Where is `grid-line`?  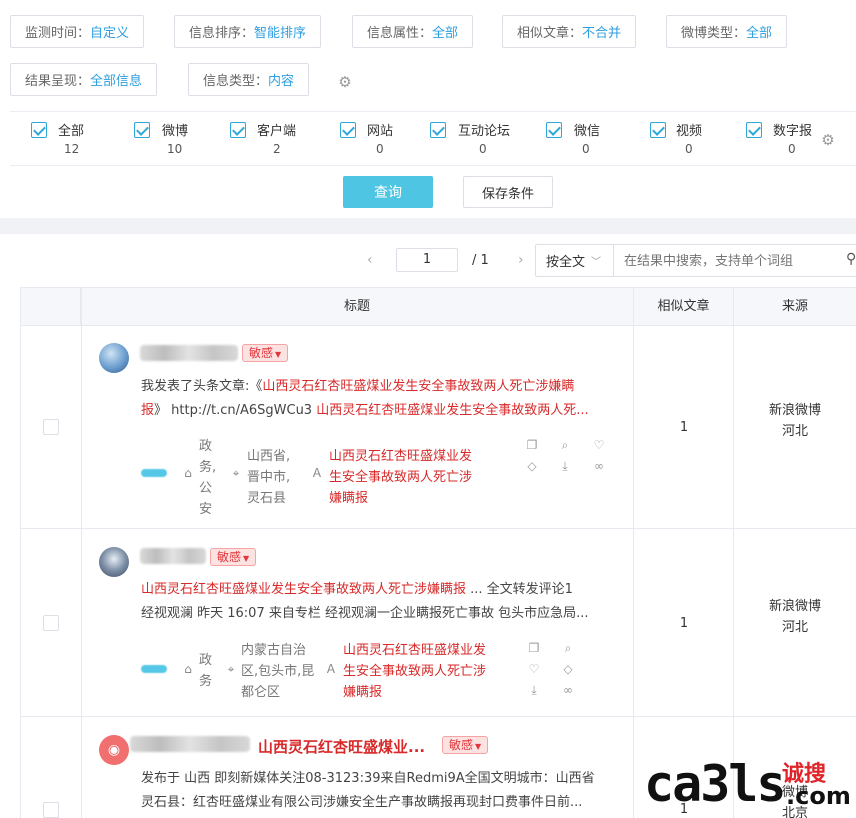 grid-line is located at coordinates (81, 552).